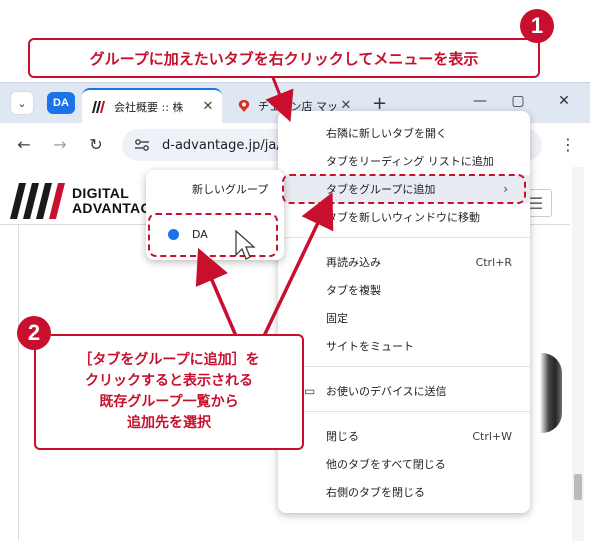  Describe the element at coordinates (112, 208) in the screenshot. I see `logo-line-2: ADVANTAG` at that location.